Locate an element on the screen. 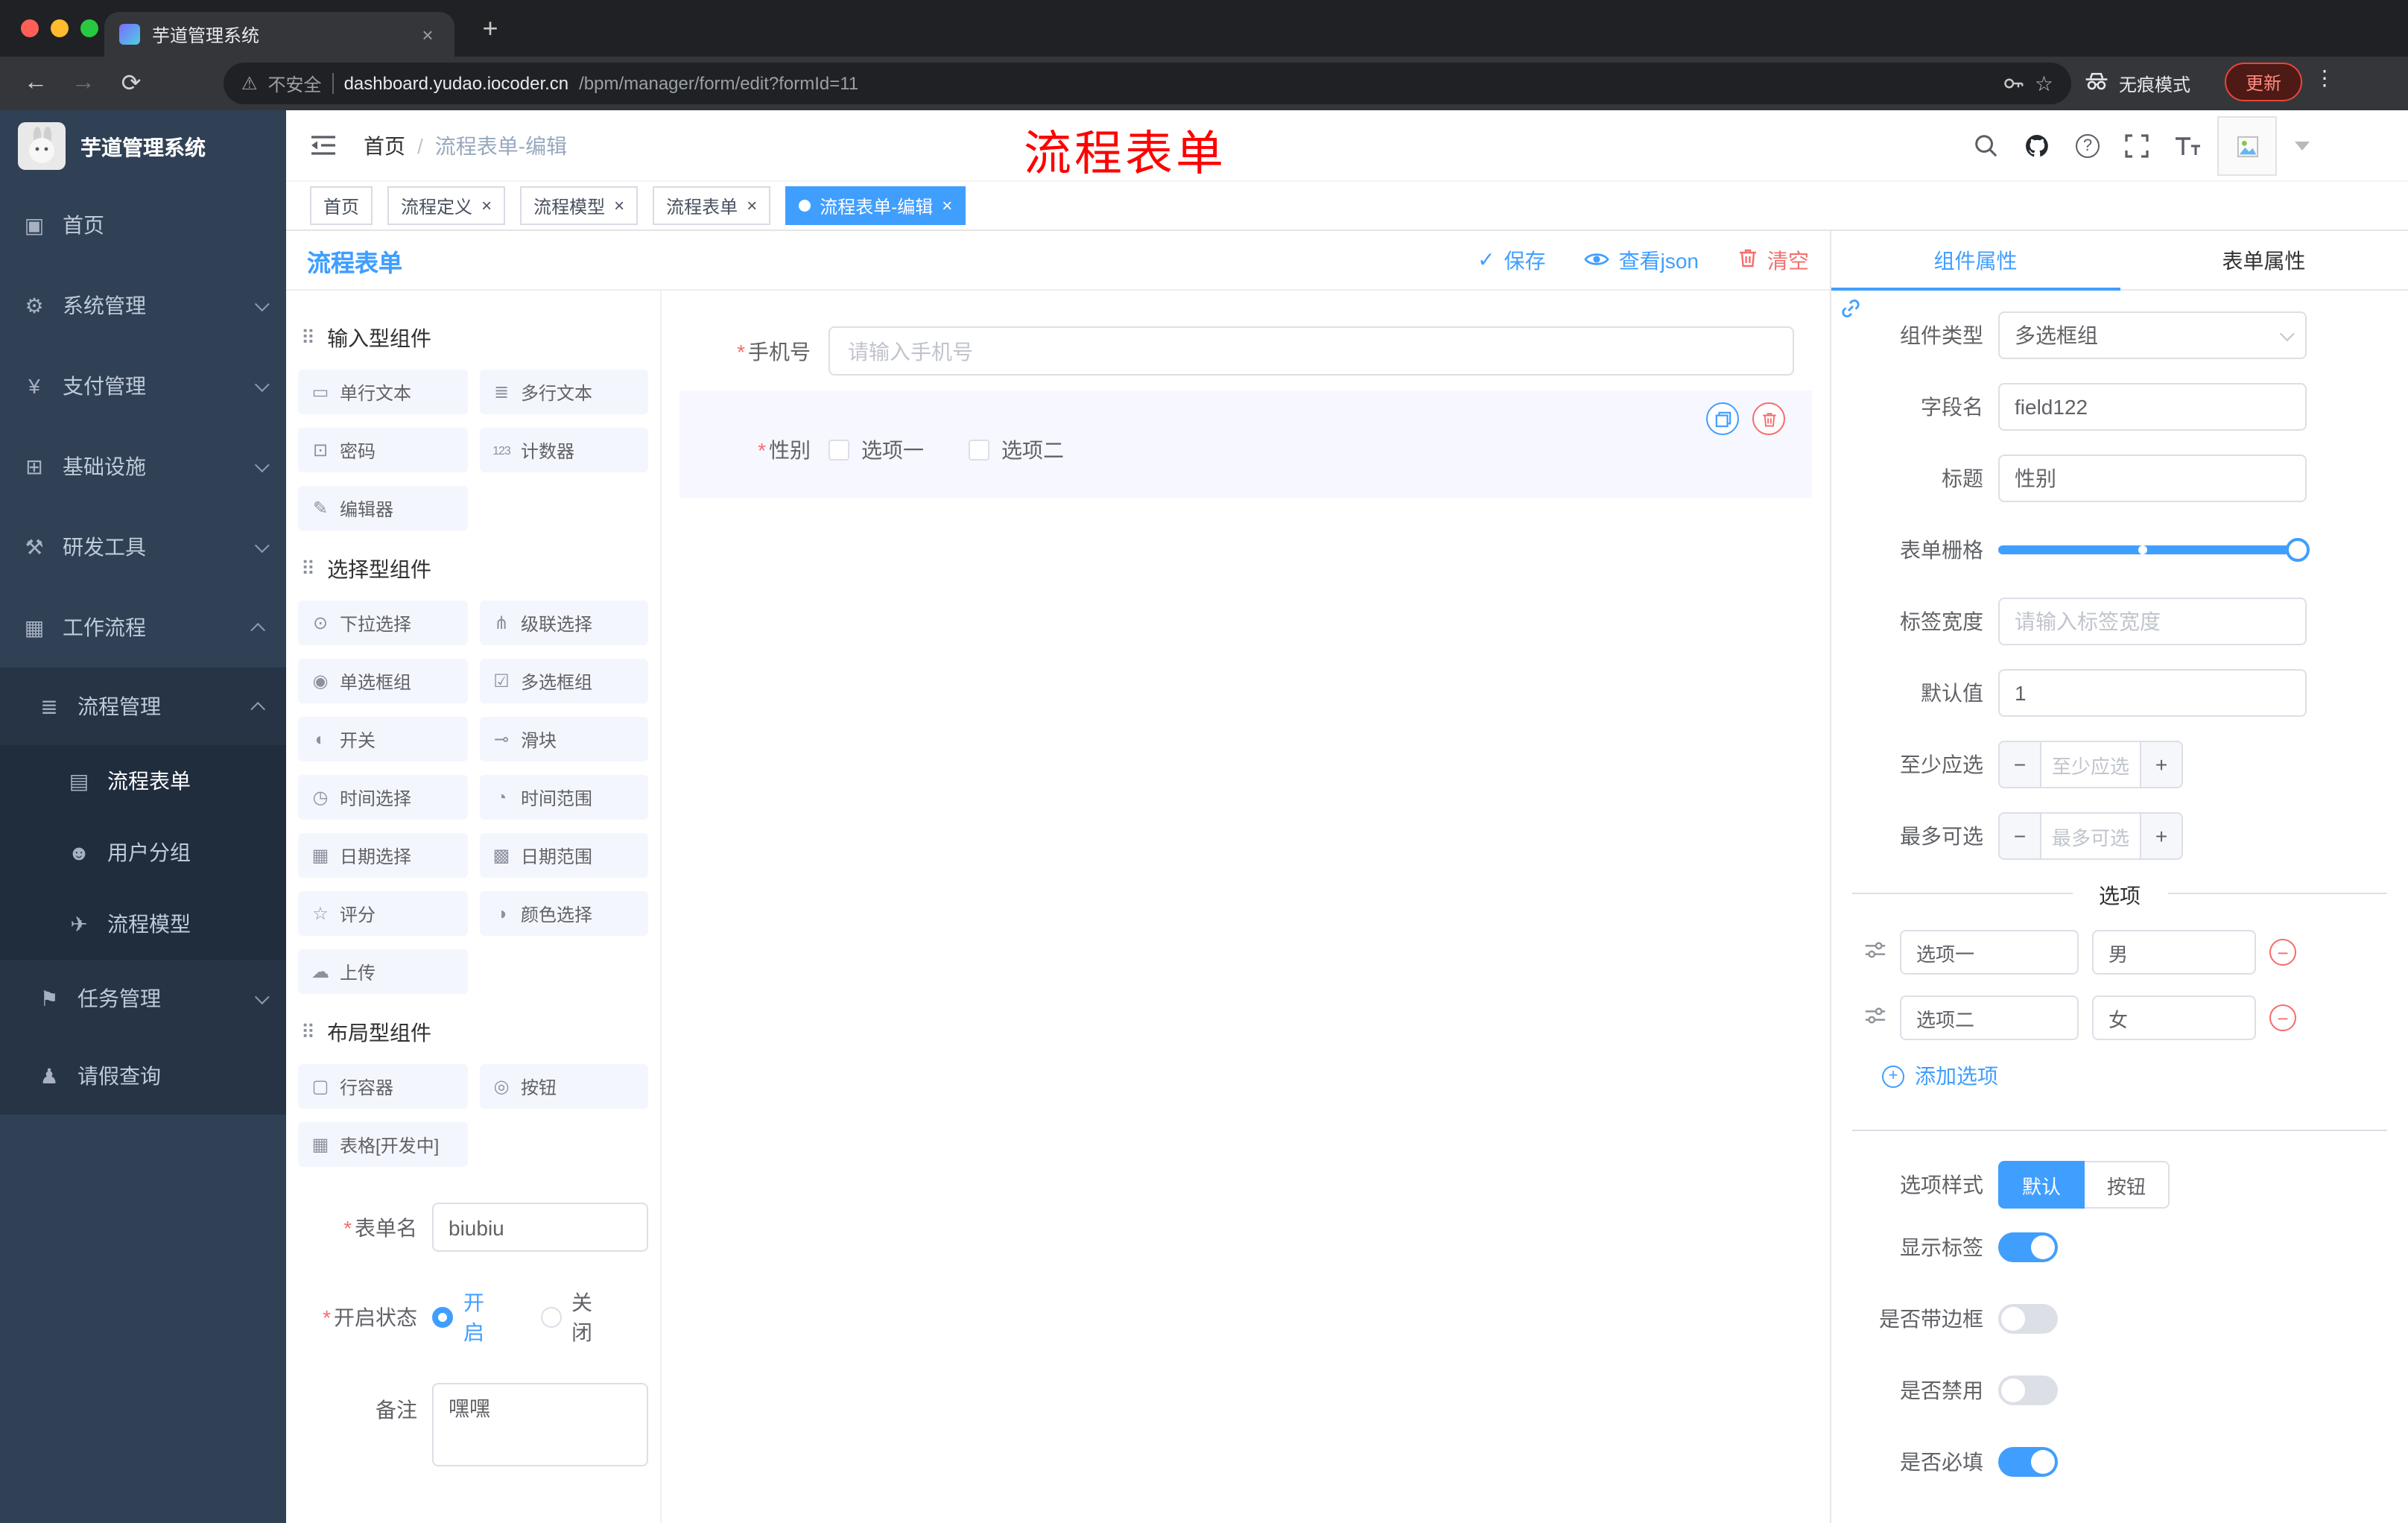 Image resolution: width=2408 pixels, height=1523 pixels. avatar-caret-icon is located at coordinates (2302, 146).